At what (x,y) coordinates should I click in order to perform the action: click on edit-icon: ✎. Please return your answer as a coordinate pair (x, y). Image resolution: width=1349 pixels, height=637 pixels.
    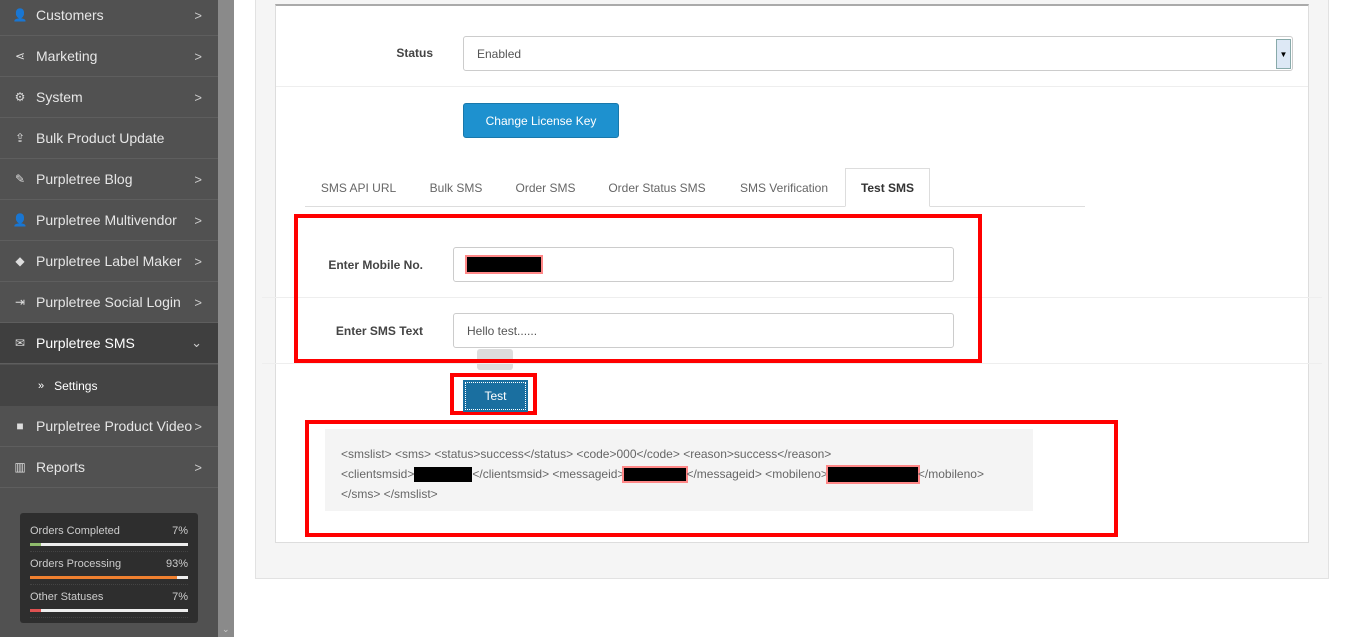
    Looking at the image, I should click on (20, 179).